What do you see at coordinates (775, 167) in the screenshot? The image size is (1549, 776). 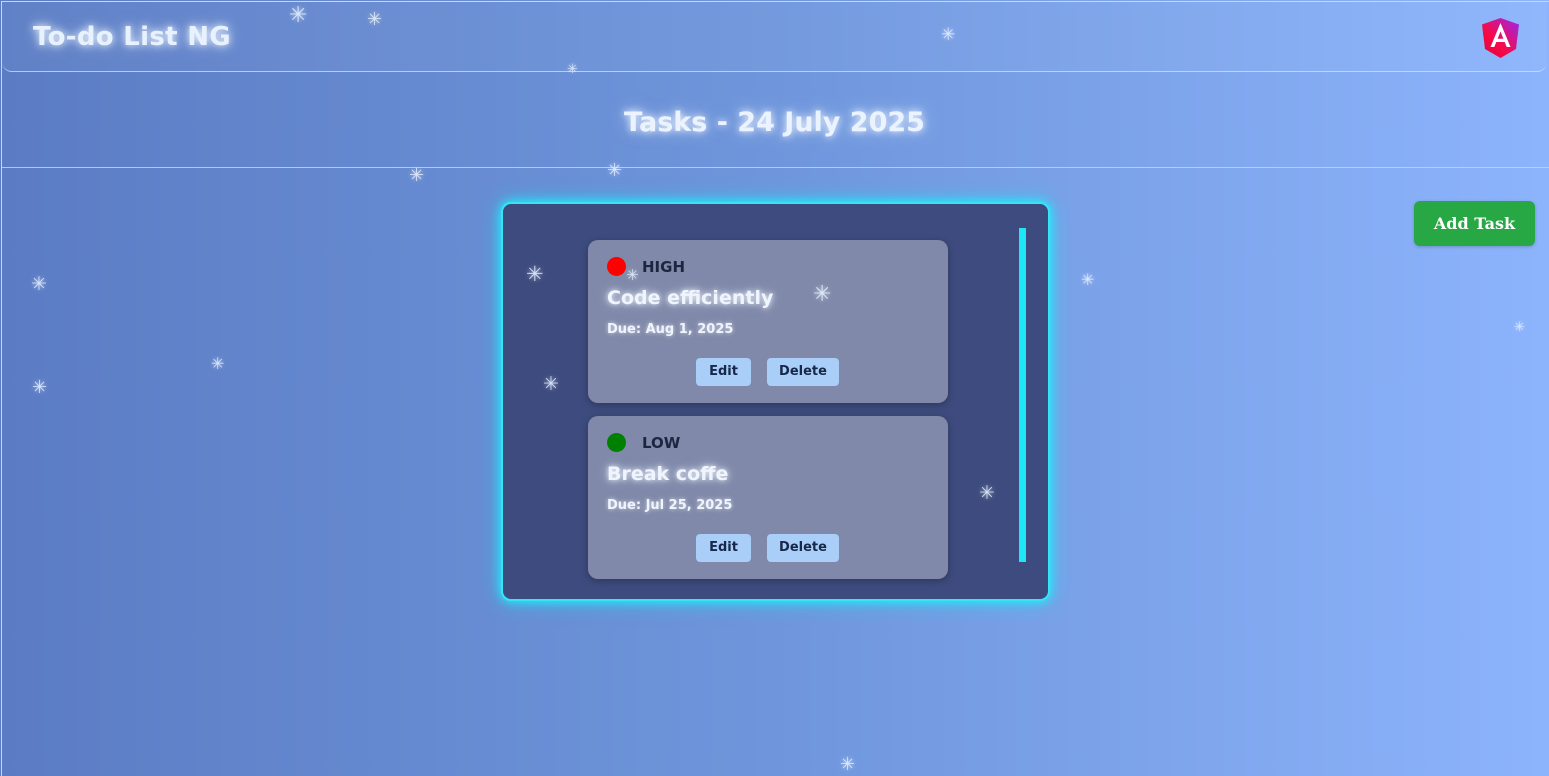 I see `heading-divider` at bounding box center [775, 167].